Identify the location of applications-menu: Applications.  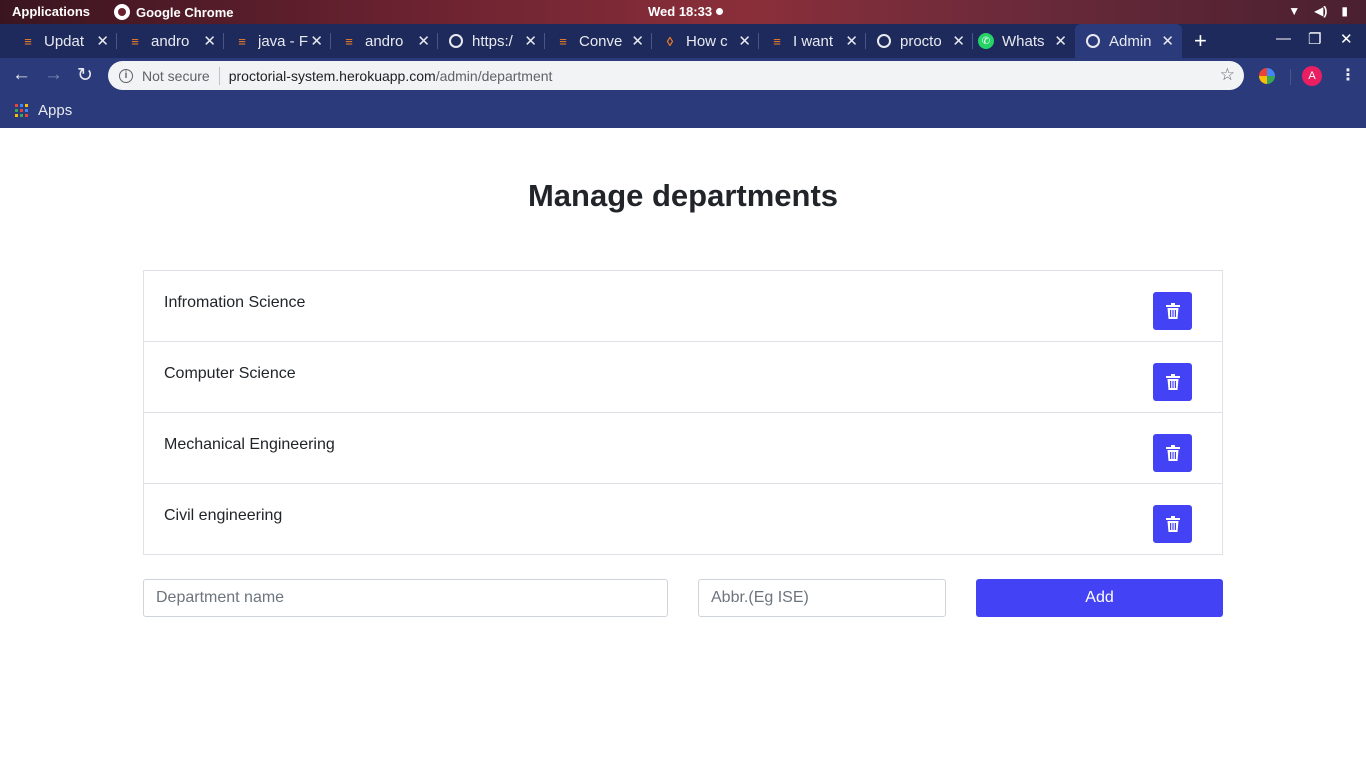
(51, 11).